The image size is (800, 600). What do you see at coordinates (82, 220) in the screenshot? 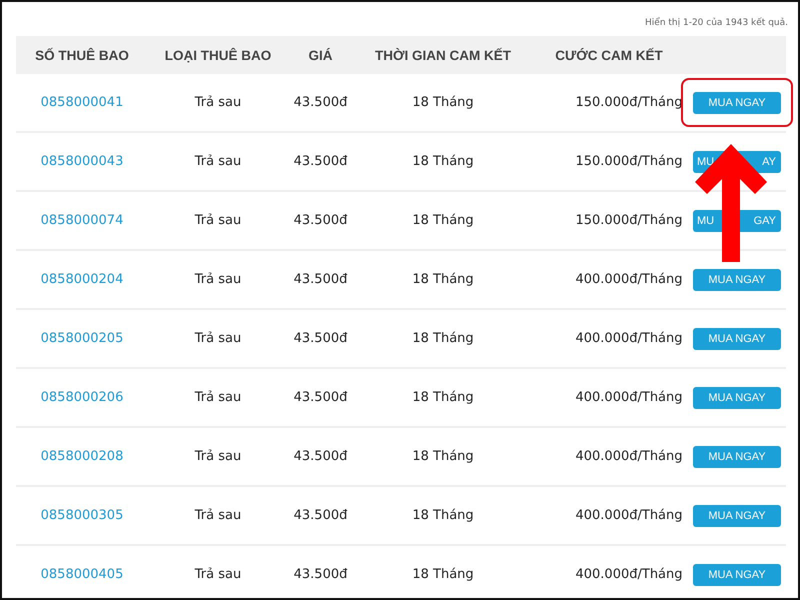
I see `phone-number-link: 0858000074` at bounding box center [82, 220].